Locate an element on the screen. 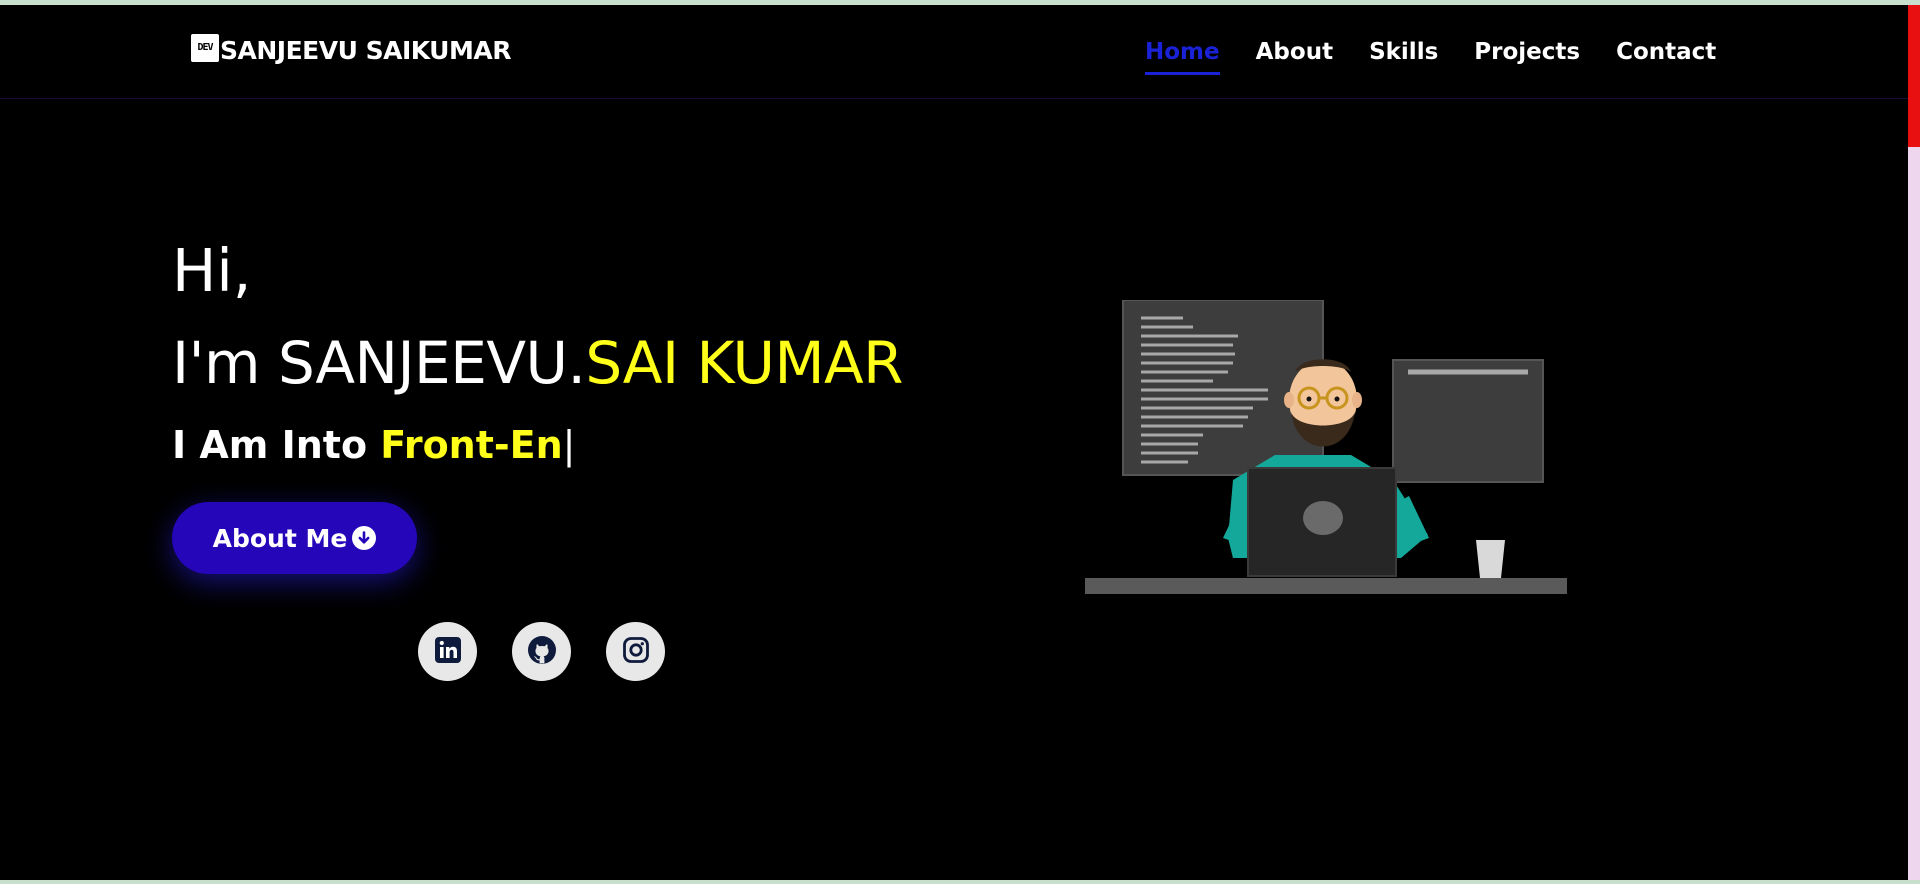  linkedin-button is located at coordinates (447, 651).